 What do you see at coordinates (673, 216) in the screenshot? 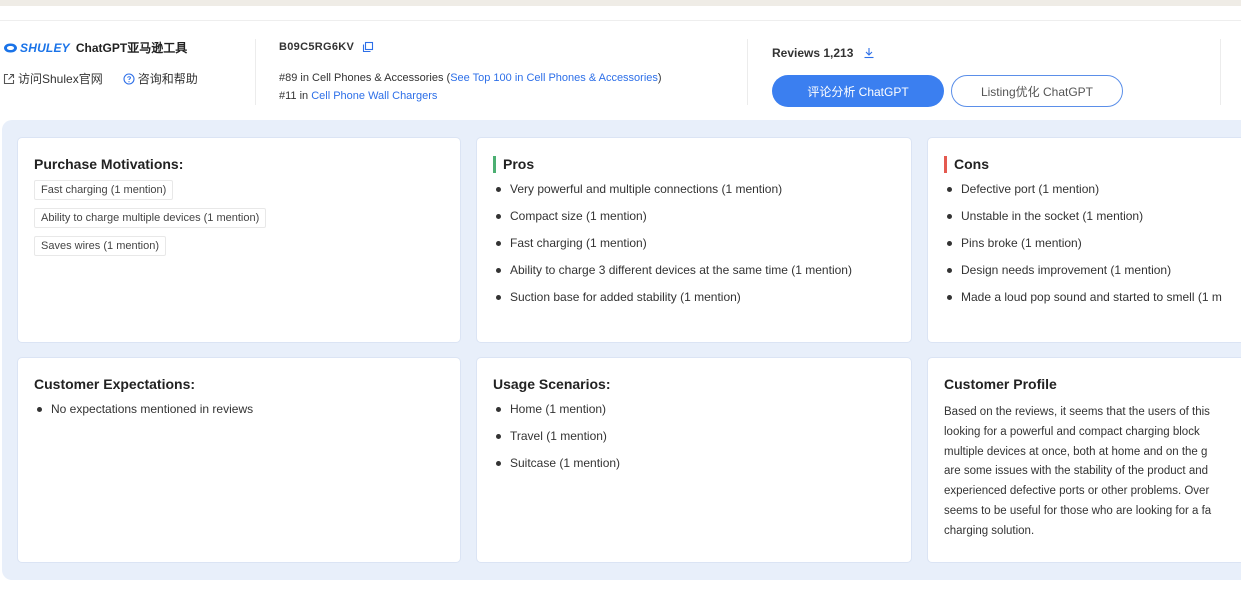
I see `list-item: Compact size (1 mention)` at bounding box center [673, 216].